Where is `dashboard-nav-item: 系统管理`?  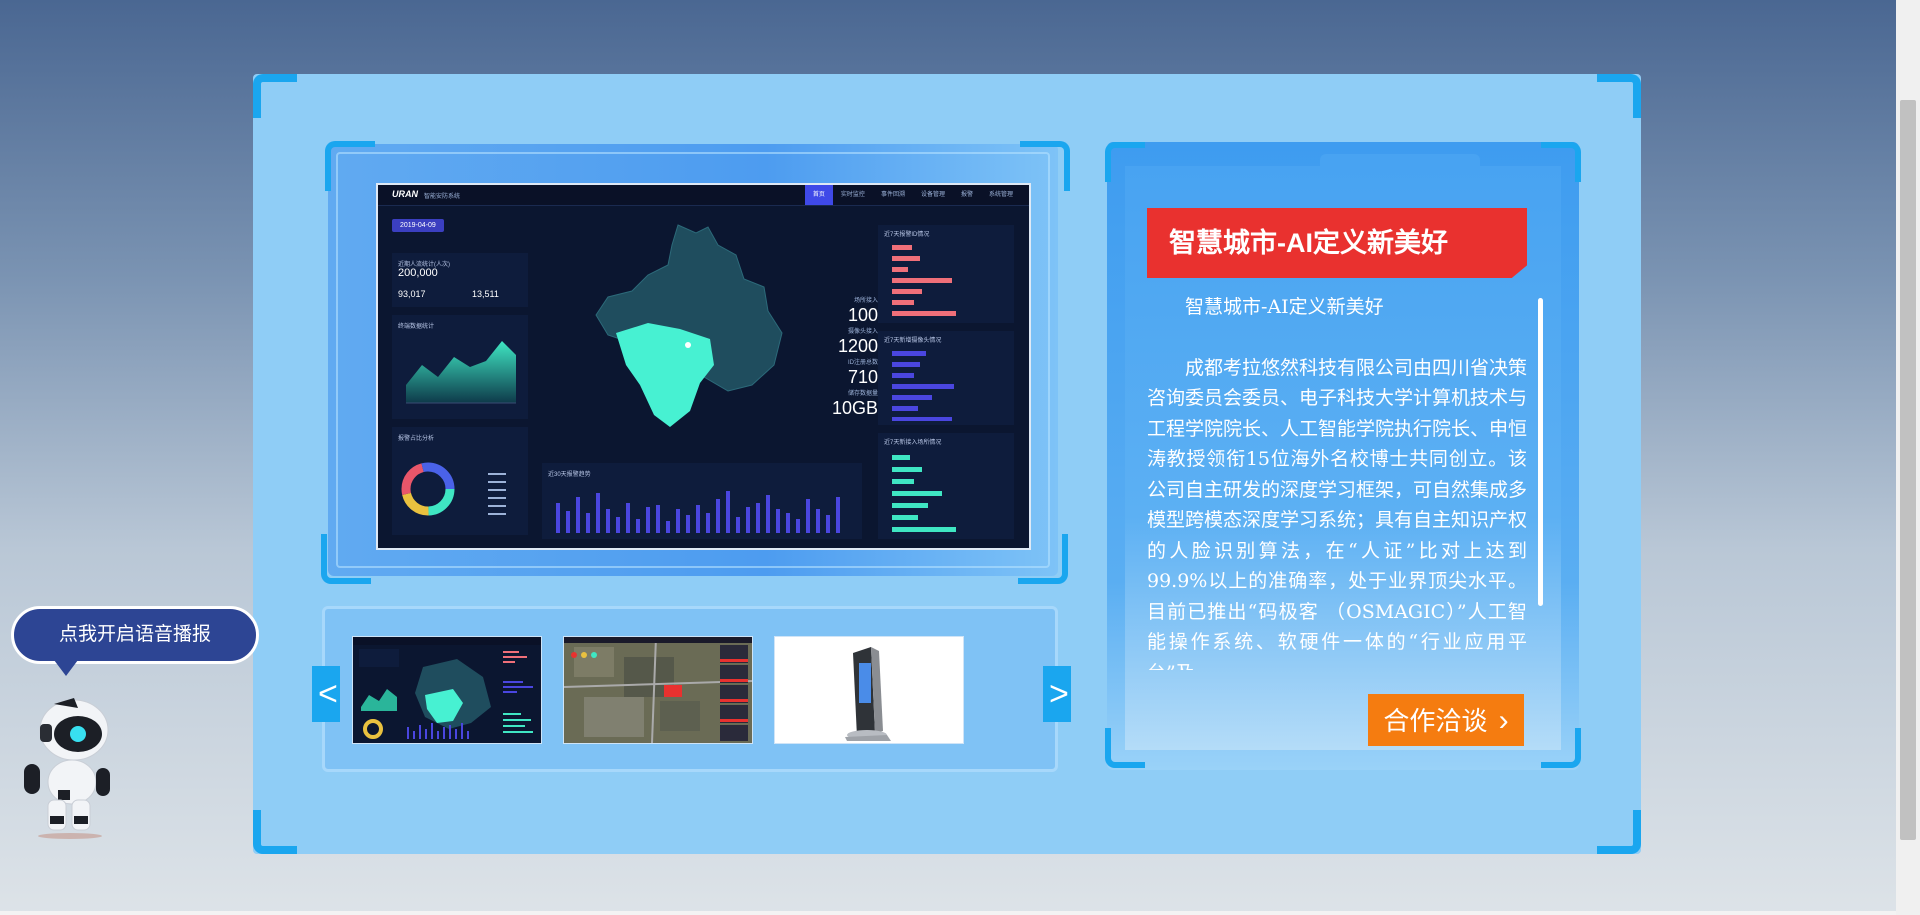
dashboard-nav-item: 系统管理 is located at coordinates (1000, 195).